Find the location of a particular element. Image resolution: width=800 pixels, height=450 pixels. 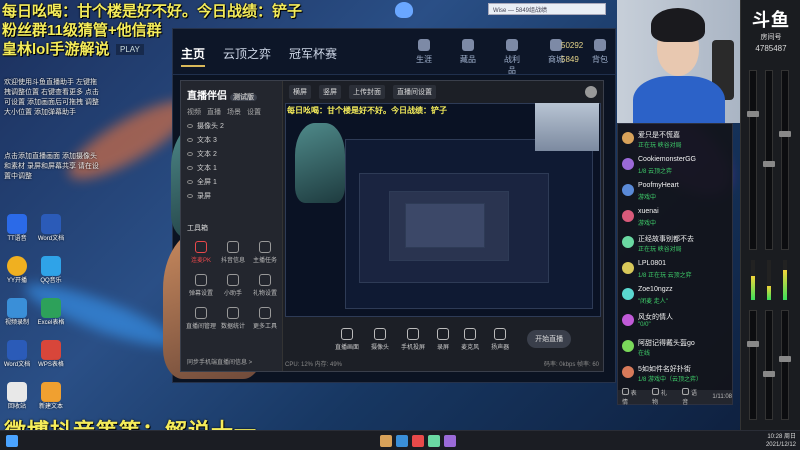

desktop-icon: WPS表格 is located at coordinates (51, 354).